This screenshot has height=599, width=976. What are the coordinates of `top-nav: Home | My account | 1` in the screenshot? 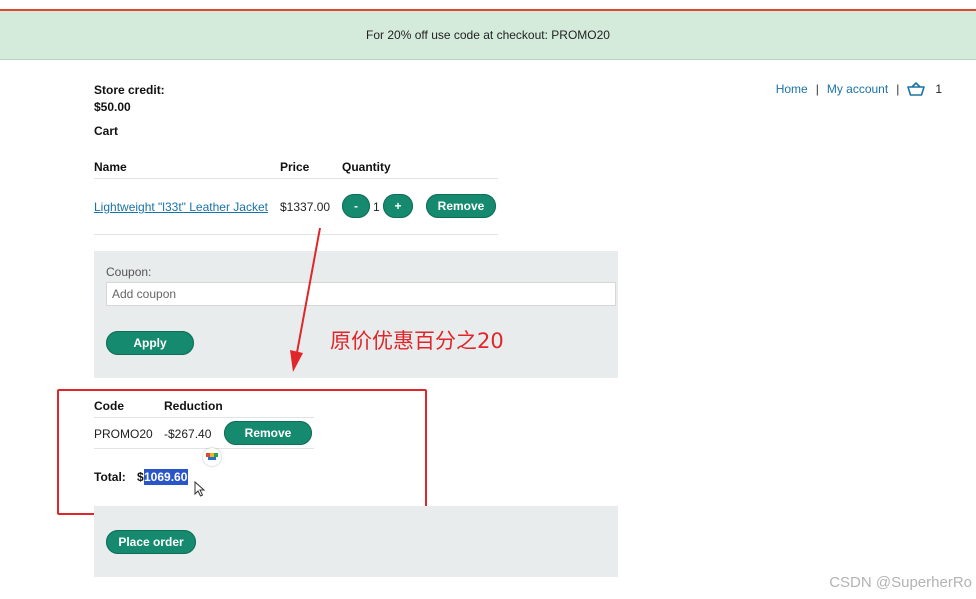 It's located at (859, 89).